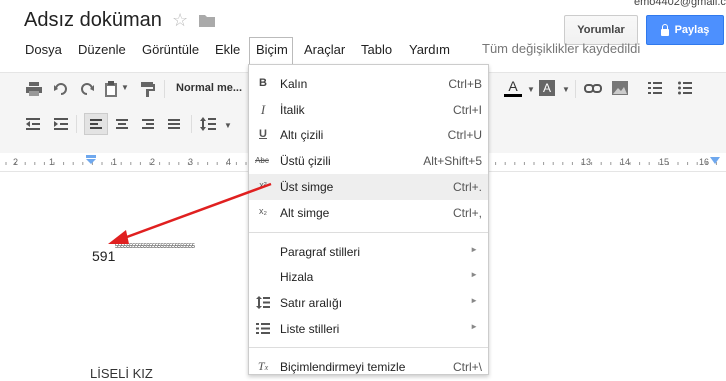  I want to click on menu-item-shortcut: Ctrl+., so click(467, 187).